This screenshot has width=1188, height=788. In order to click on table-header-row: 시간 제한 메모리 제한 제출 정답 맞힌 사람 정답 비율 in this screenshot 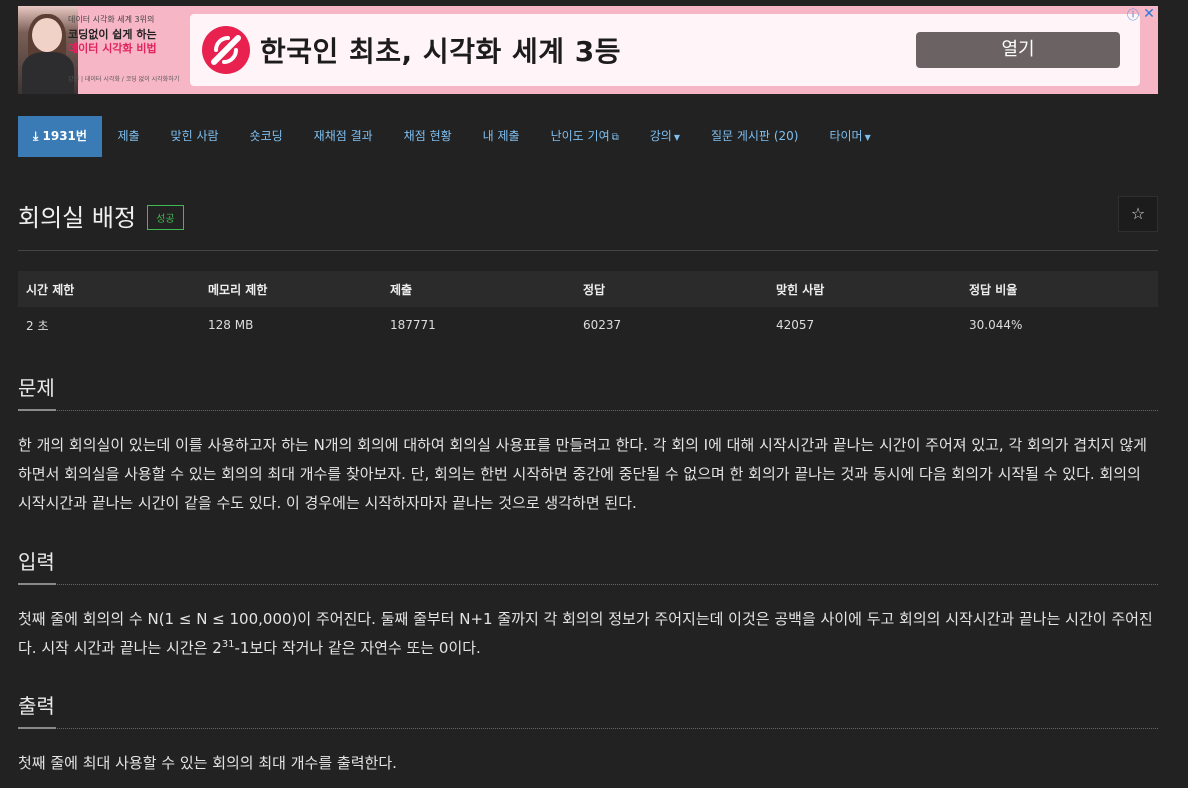, I will do `click(588, 289)`.